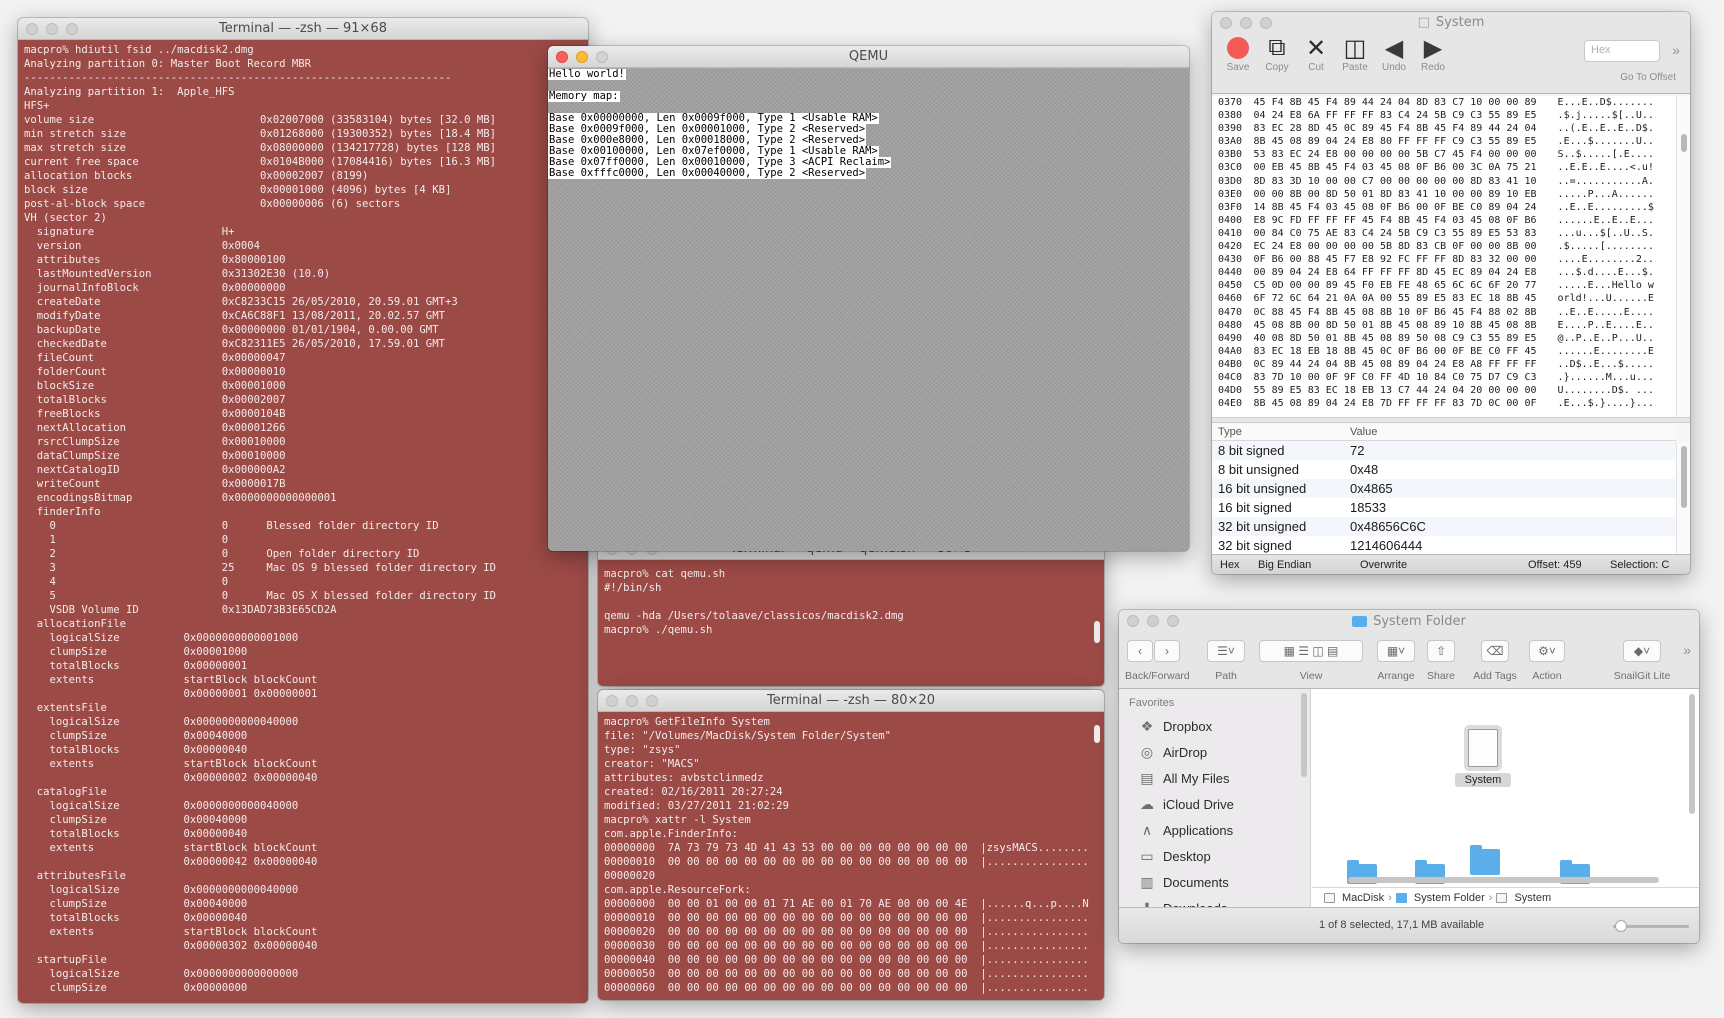 The width and height of the screenshot is (1724, 1018). I want to click on hex-ascii: .$.j.....$[..U.., so click(1617, 115).